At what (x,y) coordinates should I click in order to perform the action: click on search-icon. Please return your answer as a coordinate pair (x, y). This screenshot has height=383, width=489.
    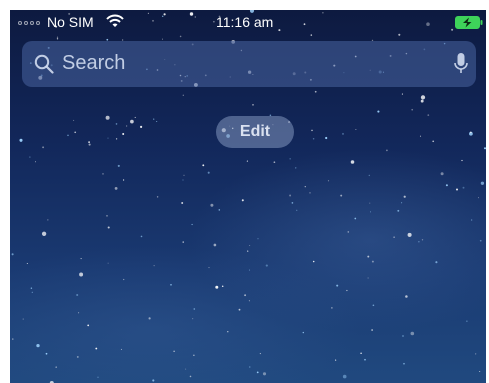
    Looking at the image, I should click on (44, 64).